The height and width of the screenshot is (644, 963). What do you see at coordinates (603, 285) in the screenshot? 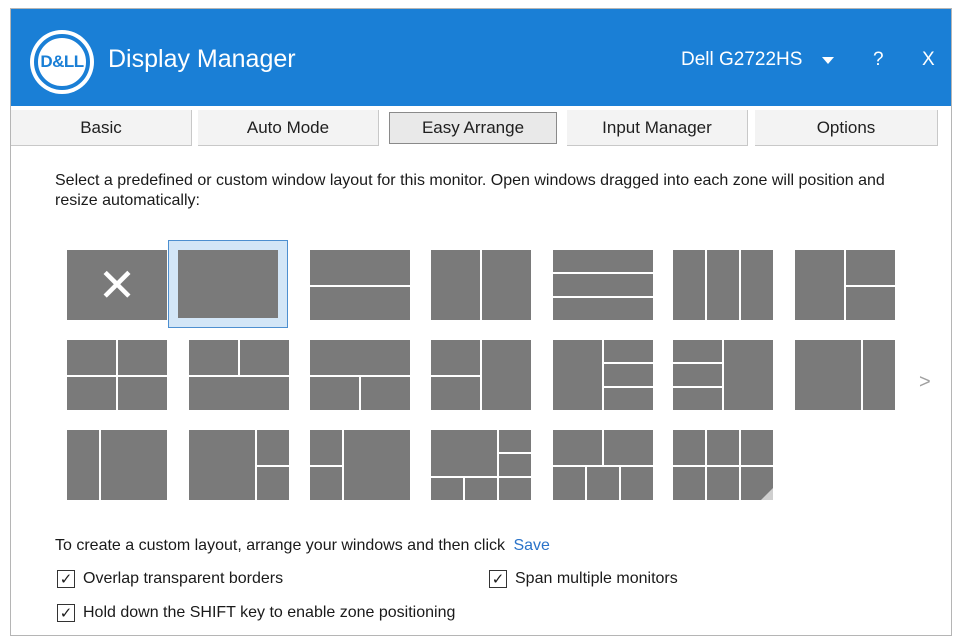
I see `layout-3-rows` at bounding box center [603, 285].